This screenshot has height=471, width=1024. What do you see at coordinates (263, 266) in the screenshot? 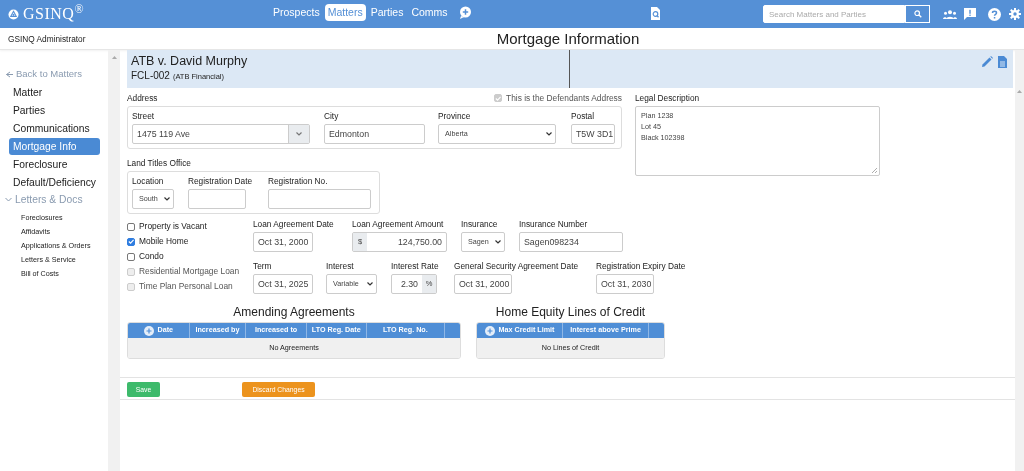
I see `field-label: Term` at bounding box center [263, 266].